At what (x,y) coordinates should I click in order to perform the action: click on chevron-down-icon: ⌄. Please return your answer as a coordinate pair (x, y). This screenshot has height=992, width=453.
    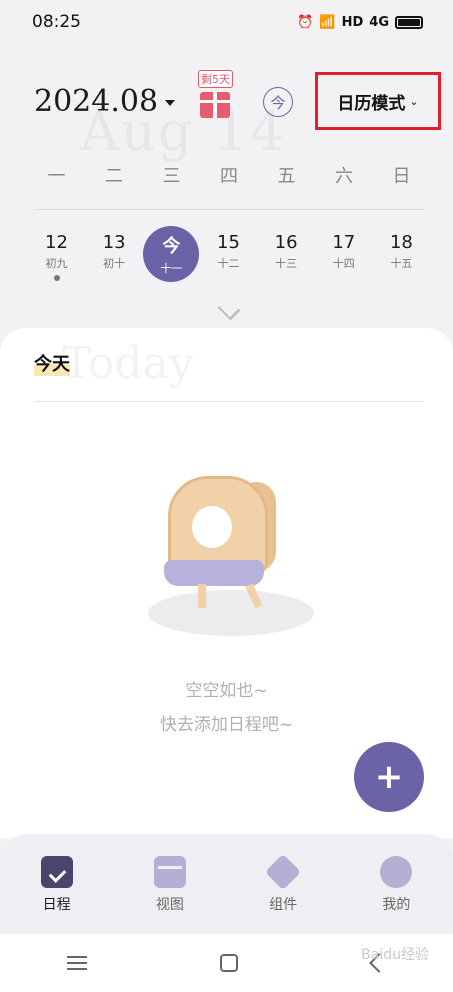
    Looking at the image, I should click on (414, 101).